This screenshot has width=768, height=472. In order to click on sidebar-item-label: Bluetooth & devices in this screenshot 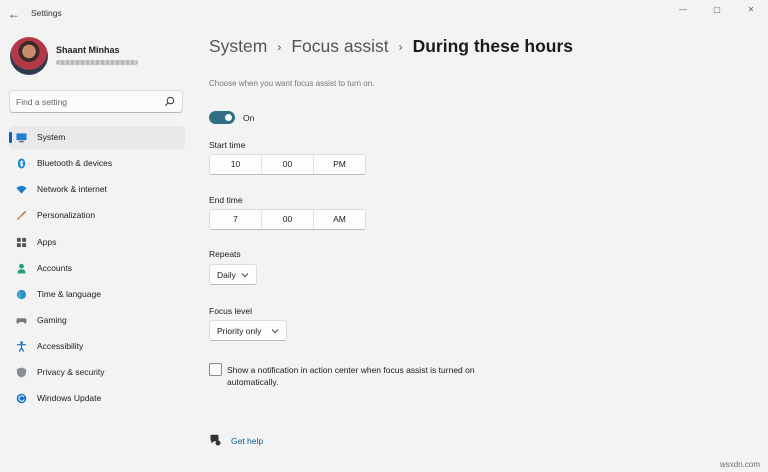, I will do `click(75, 163)`.